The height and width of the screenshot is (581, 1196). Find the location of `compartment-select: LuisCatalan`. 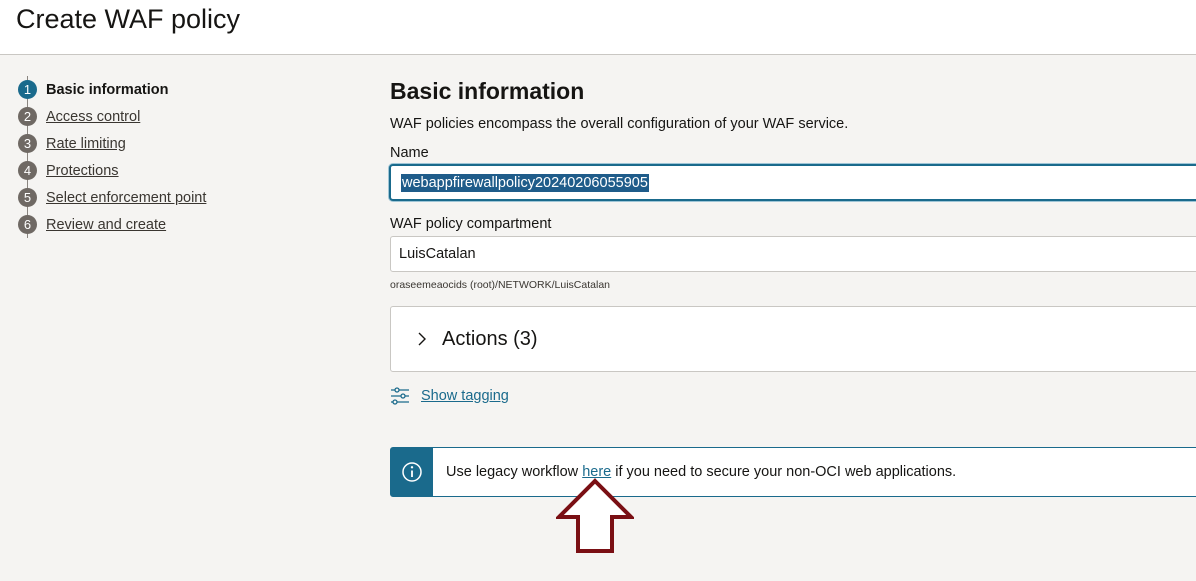

compartment-select: LuisCatalan is located at coordinates (793, 254).